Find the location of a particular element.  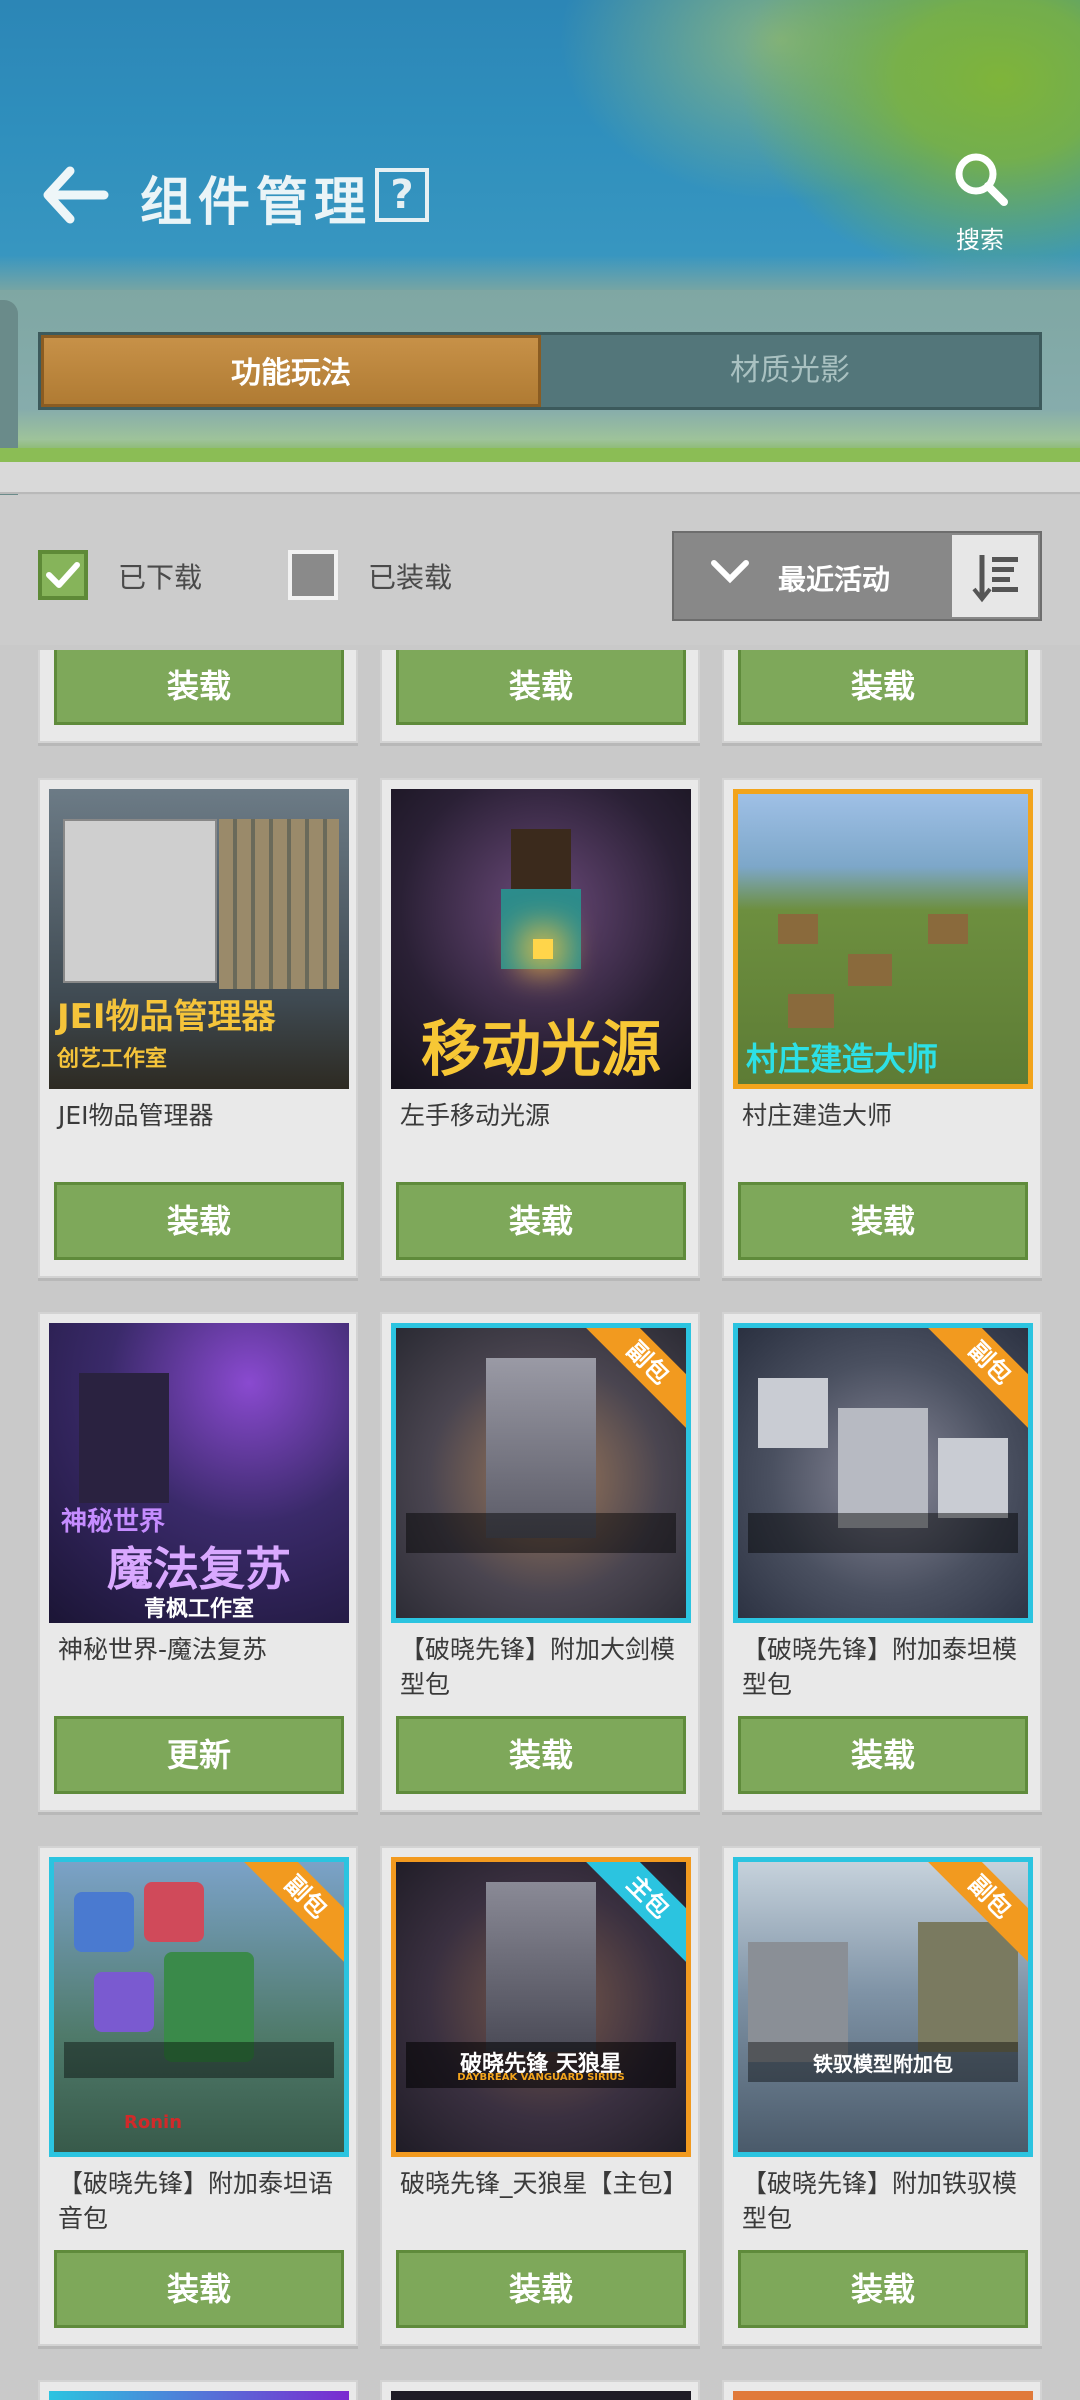

steve-head is located at coordinates (541, 859).